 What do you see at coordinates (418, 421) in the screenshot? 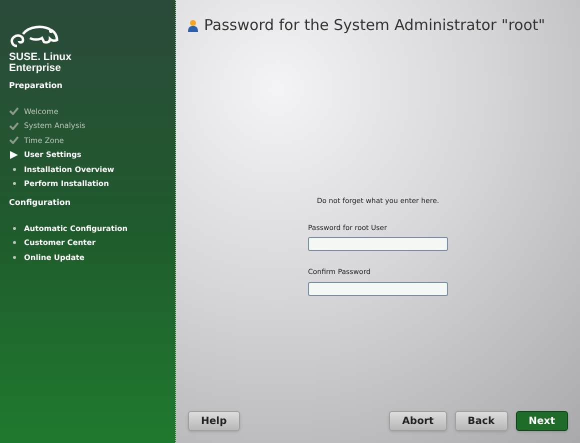
I see `abort-button: Abort` at bounding box center [418, 421].